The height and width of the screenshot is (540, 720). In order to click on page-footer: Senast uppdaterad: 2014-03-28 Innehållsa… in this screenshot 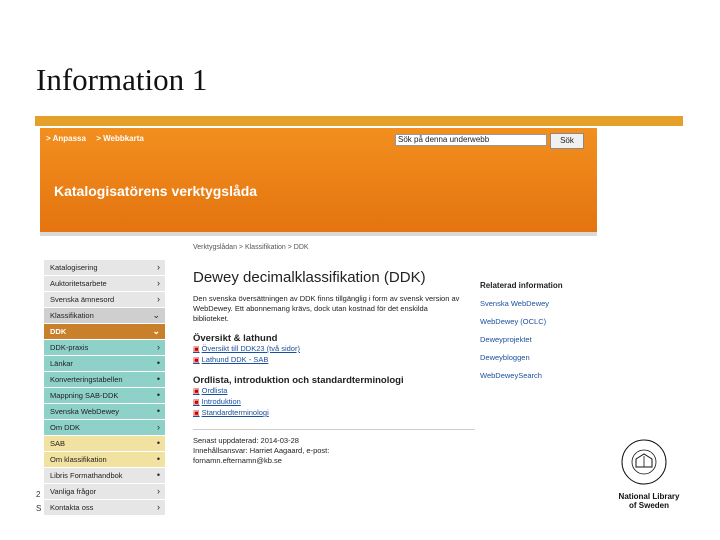, I will do `click(334, 451)`.